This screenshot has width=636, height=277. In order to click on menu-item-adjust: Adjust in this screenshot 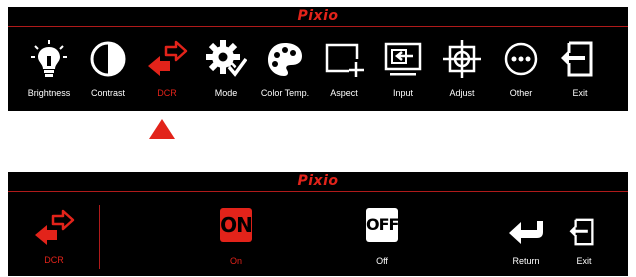, I will do `click(462, 70)`.